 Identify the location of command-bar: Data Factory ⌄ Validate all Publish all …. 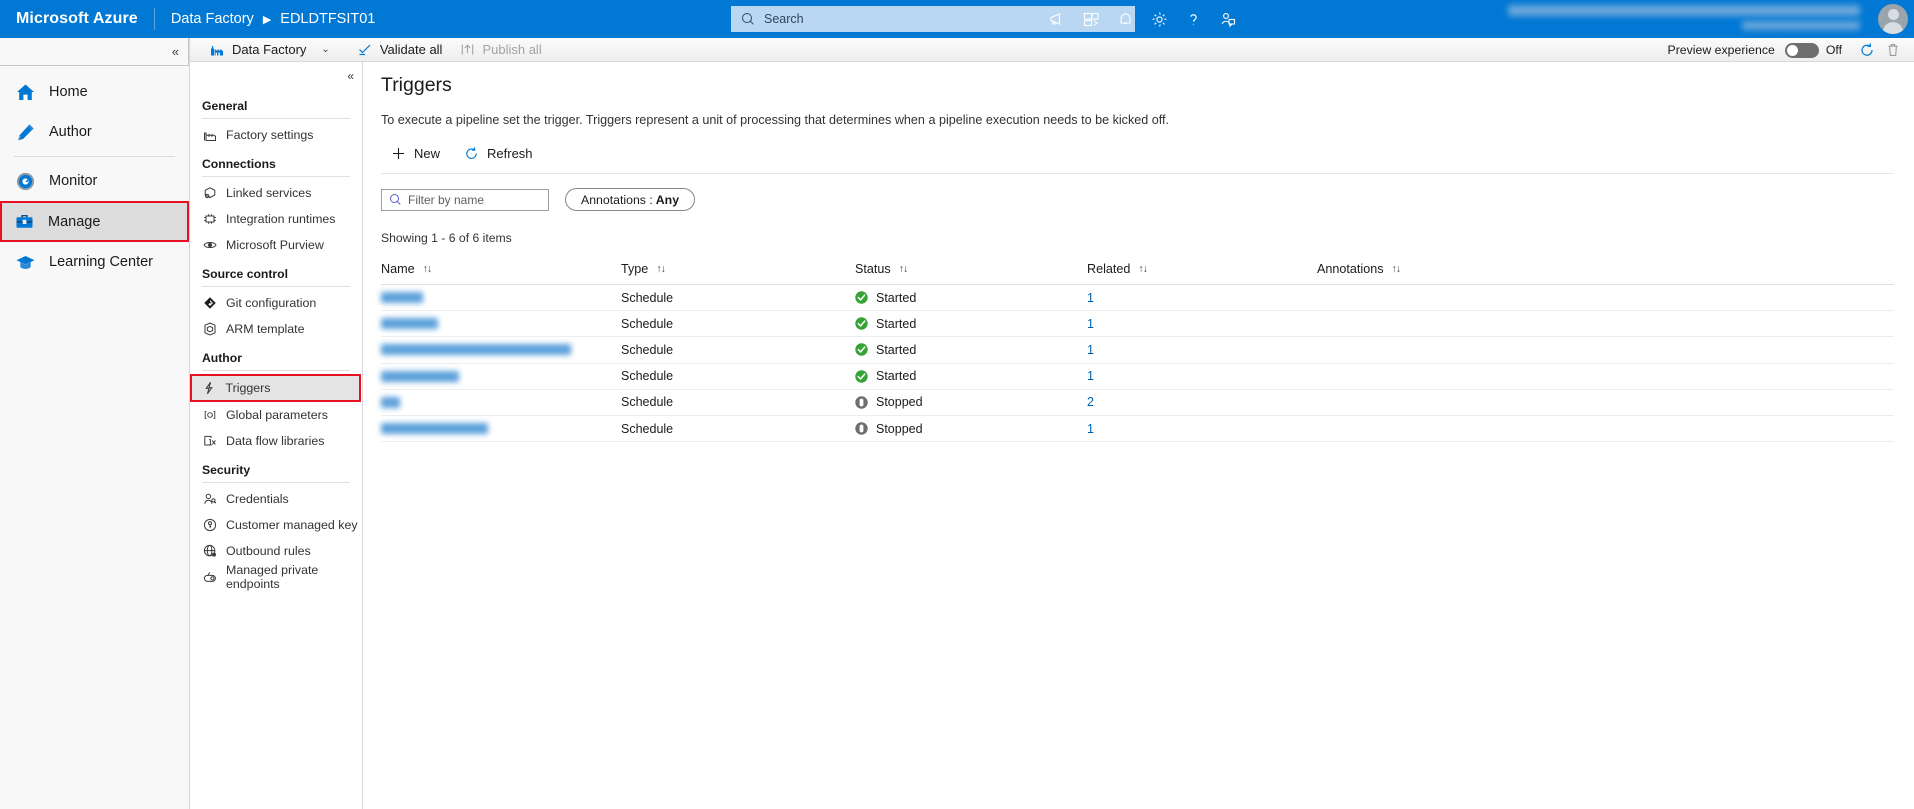
(1052, 50).